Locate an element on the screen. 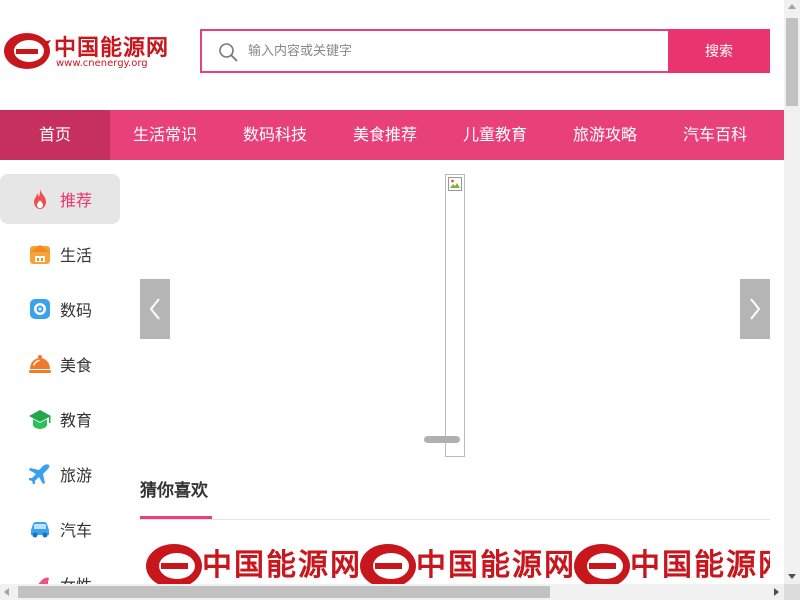 This screenshot has width=800, height=600. sidebar-item-label: 教育 is located at coordinates (76, 420).